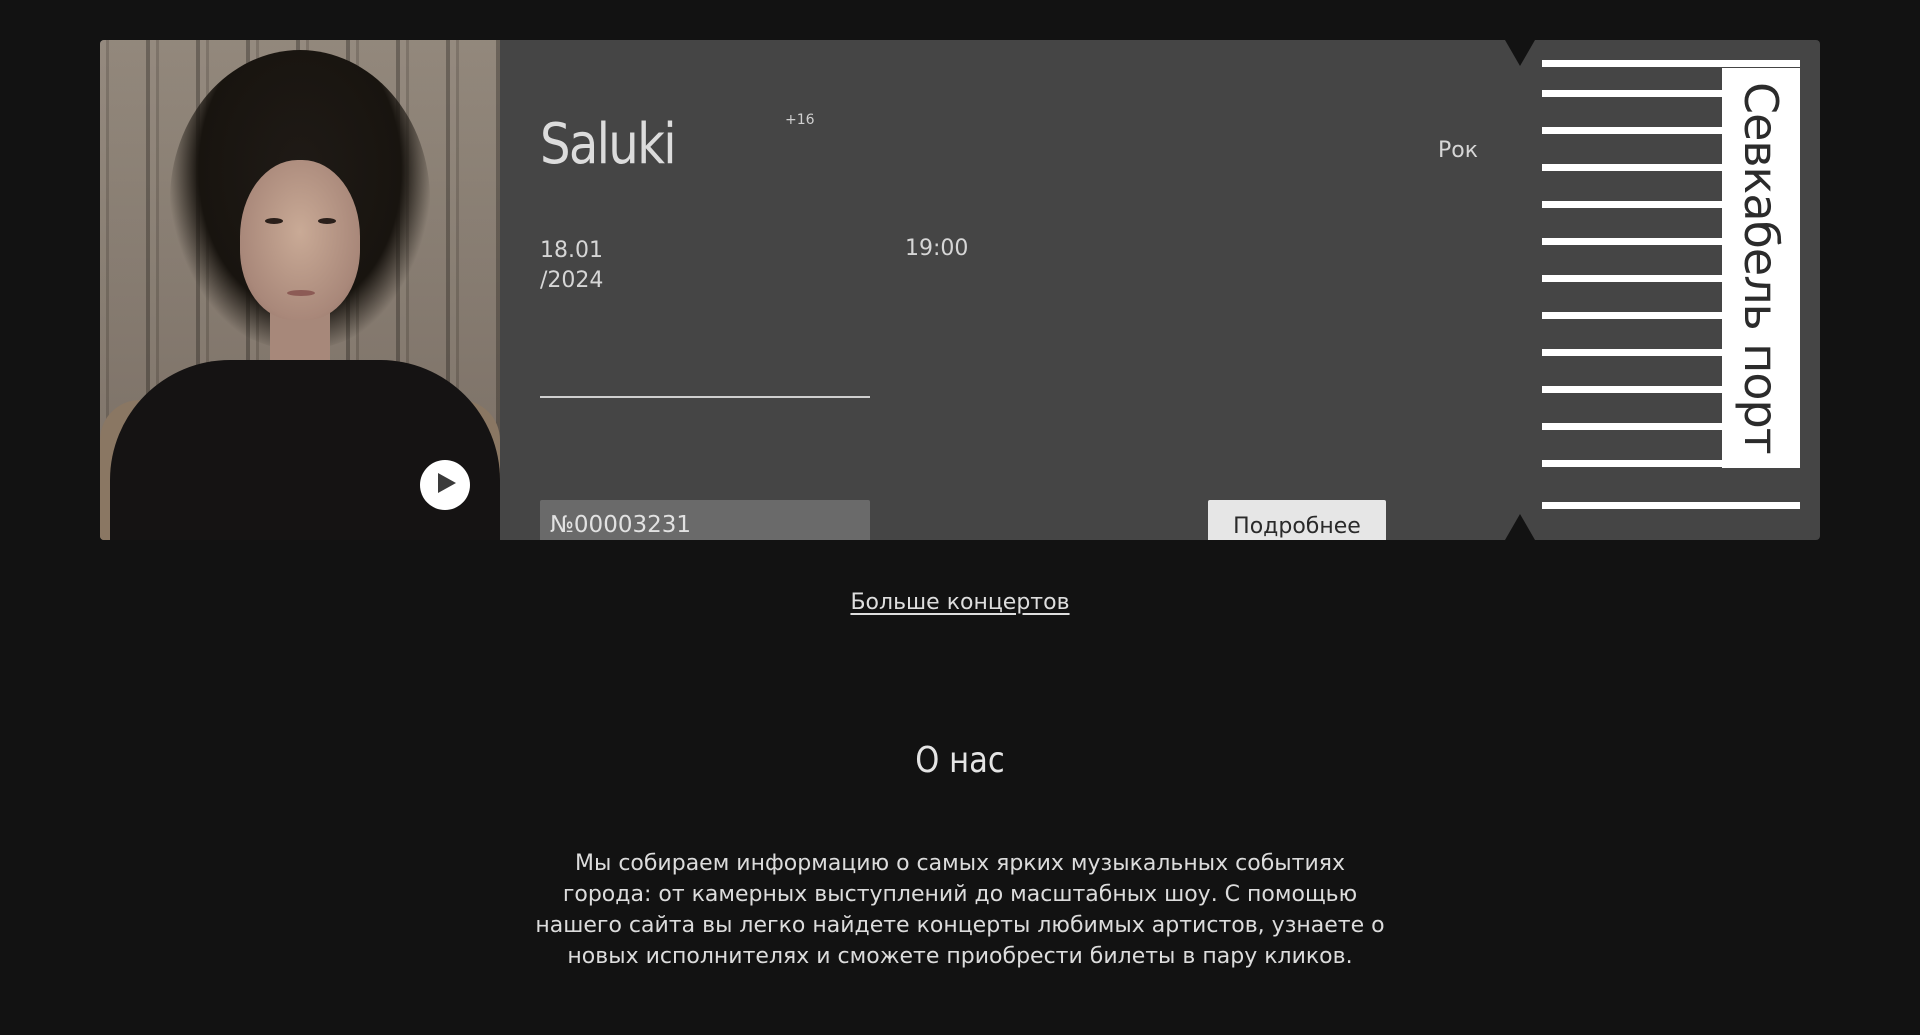 The height and width of the screenshot is (1035, 1920). What do you see at coordinates (572, 280) in the screenshot?
I see `date-year: /2024` at bounding box center [572, 280].